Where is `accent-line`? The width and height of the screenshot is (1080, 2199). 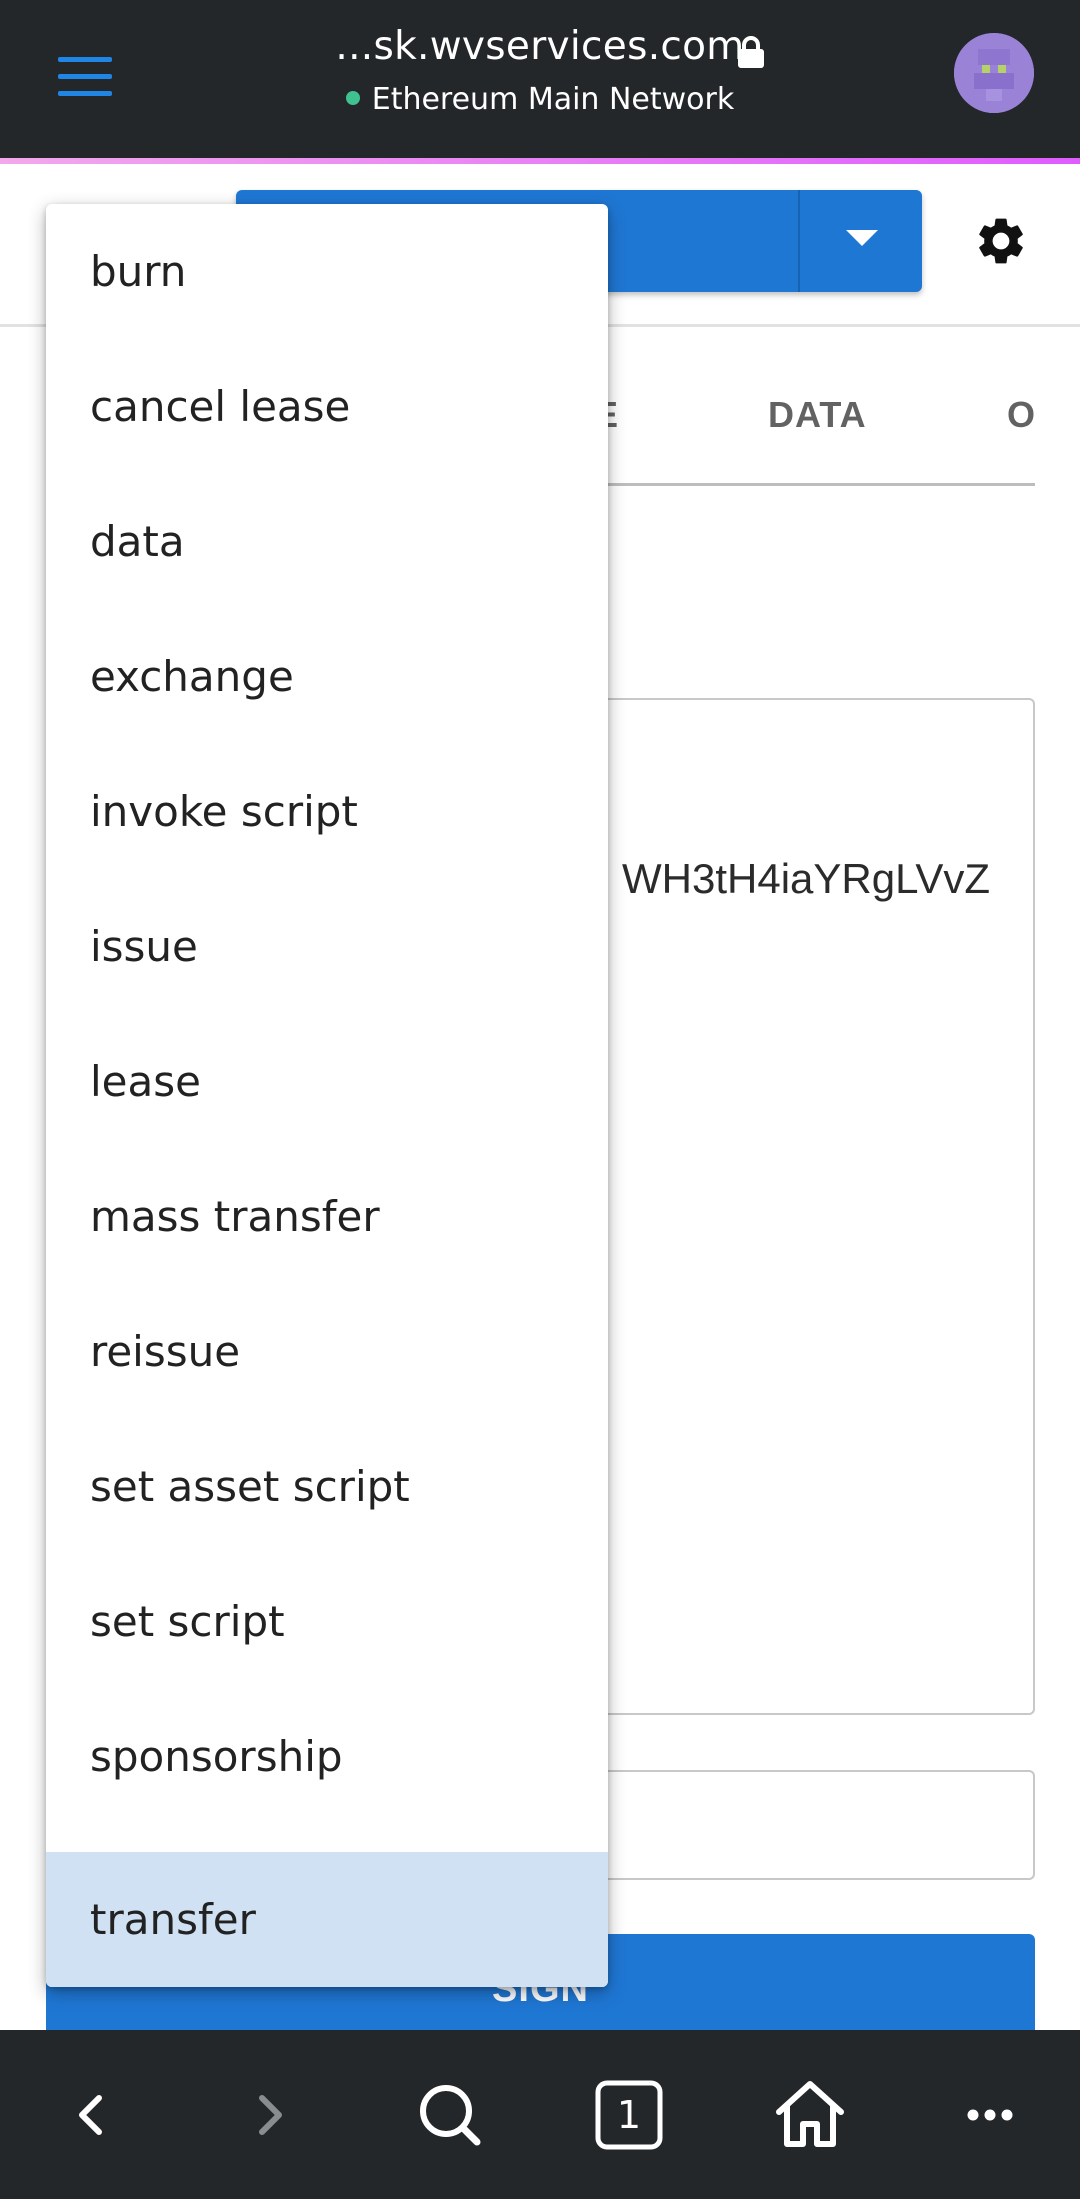
accent-line is located at coordinates (540, 161).